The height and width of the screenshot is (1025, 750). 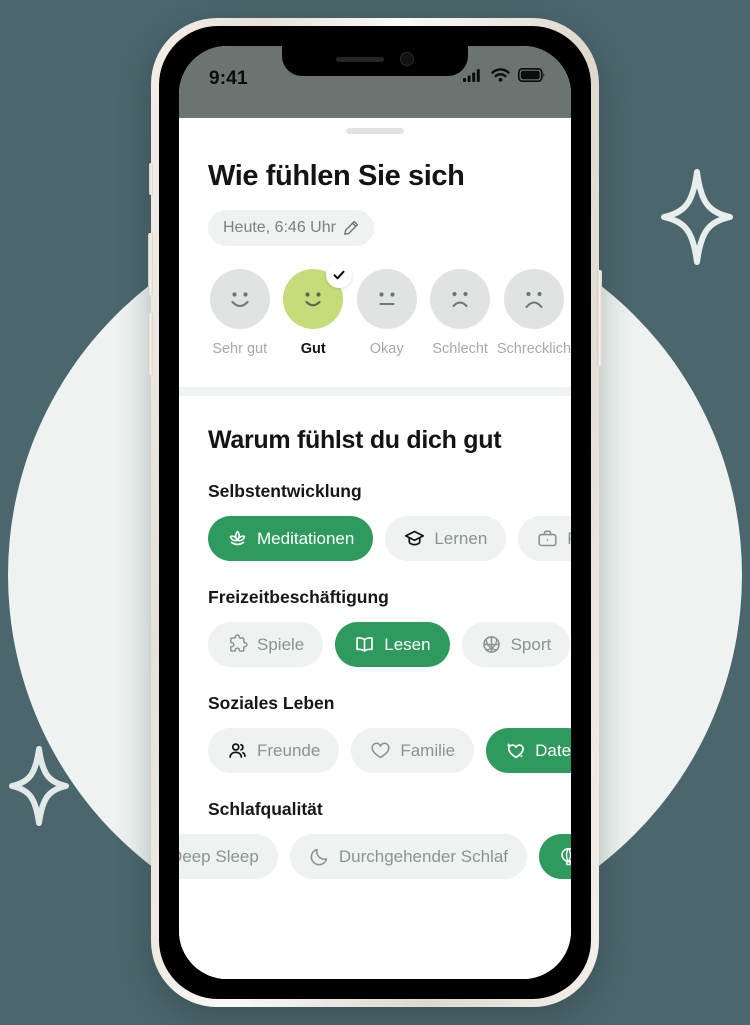 What do you see at coordinates (515, 750) in the screenshot?
I see `sparkle-heart-icon` at bounding box center [515, 750].